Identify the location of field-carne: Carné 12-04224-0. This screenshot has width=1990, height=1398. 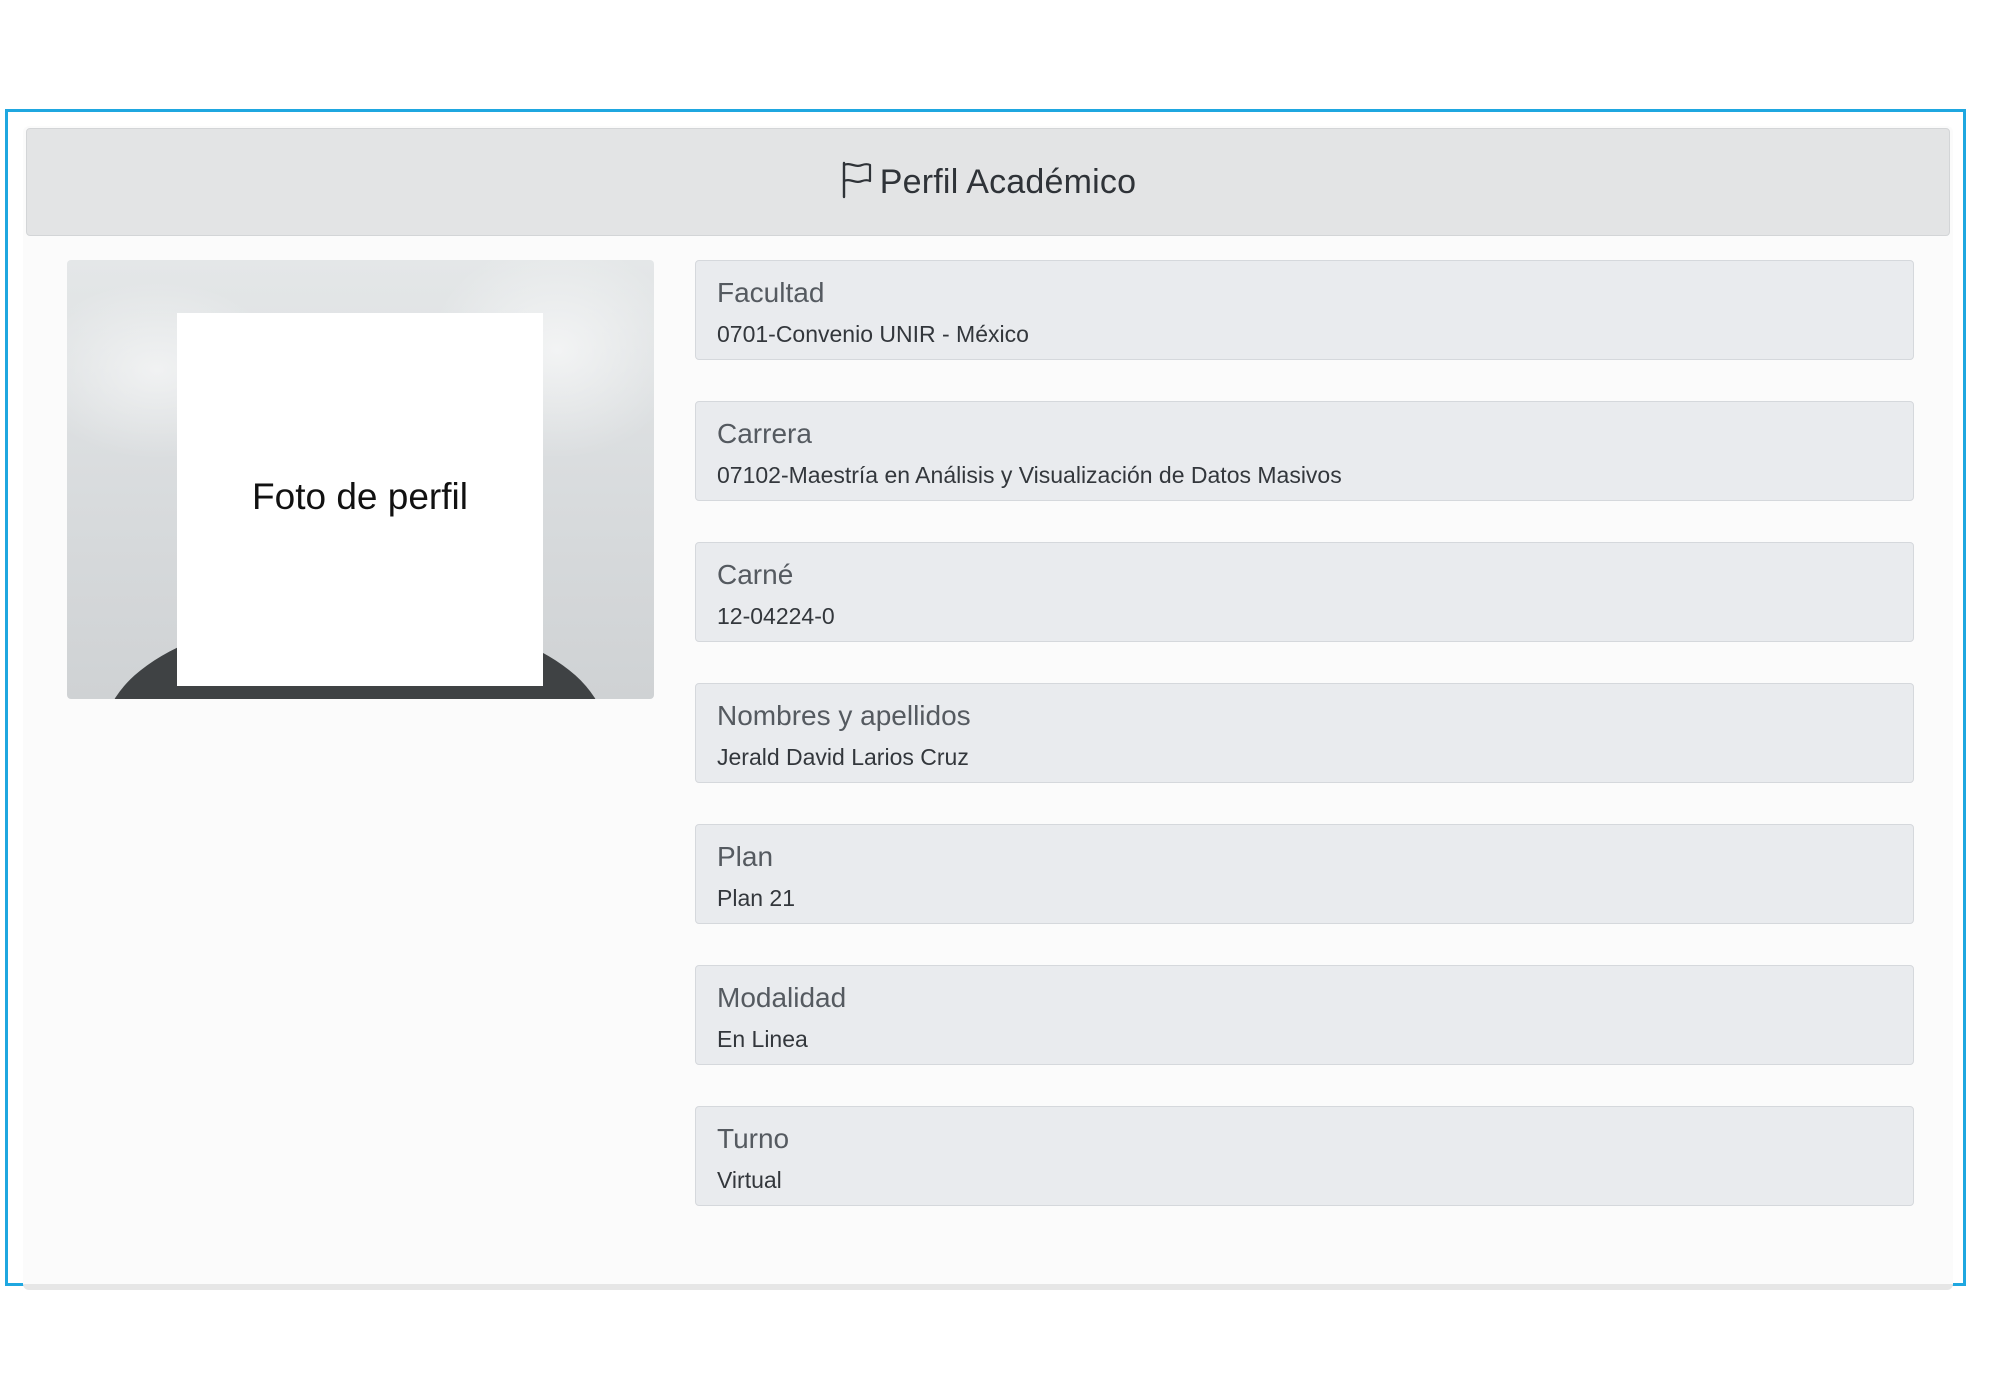
(1304, 592).